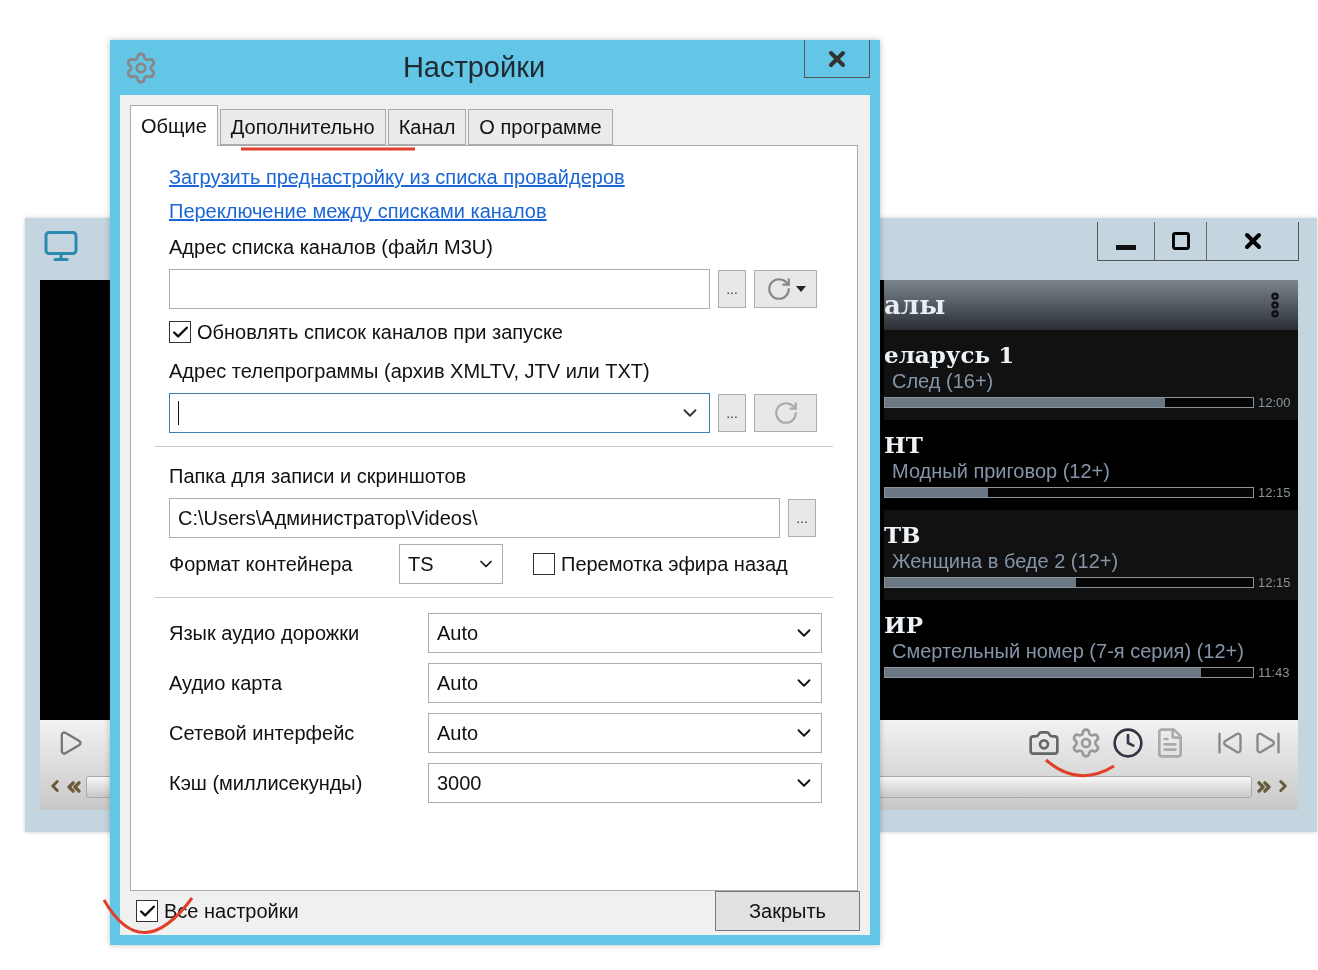  I want to click on panel-title: алы, so click(915, 305).